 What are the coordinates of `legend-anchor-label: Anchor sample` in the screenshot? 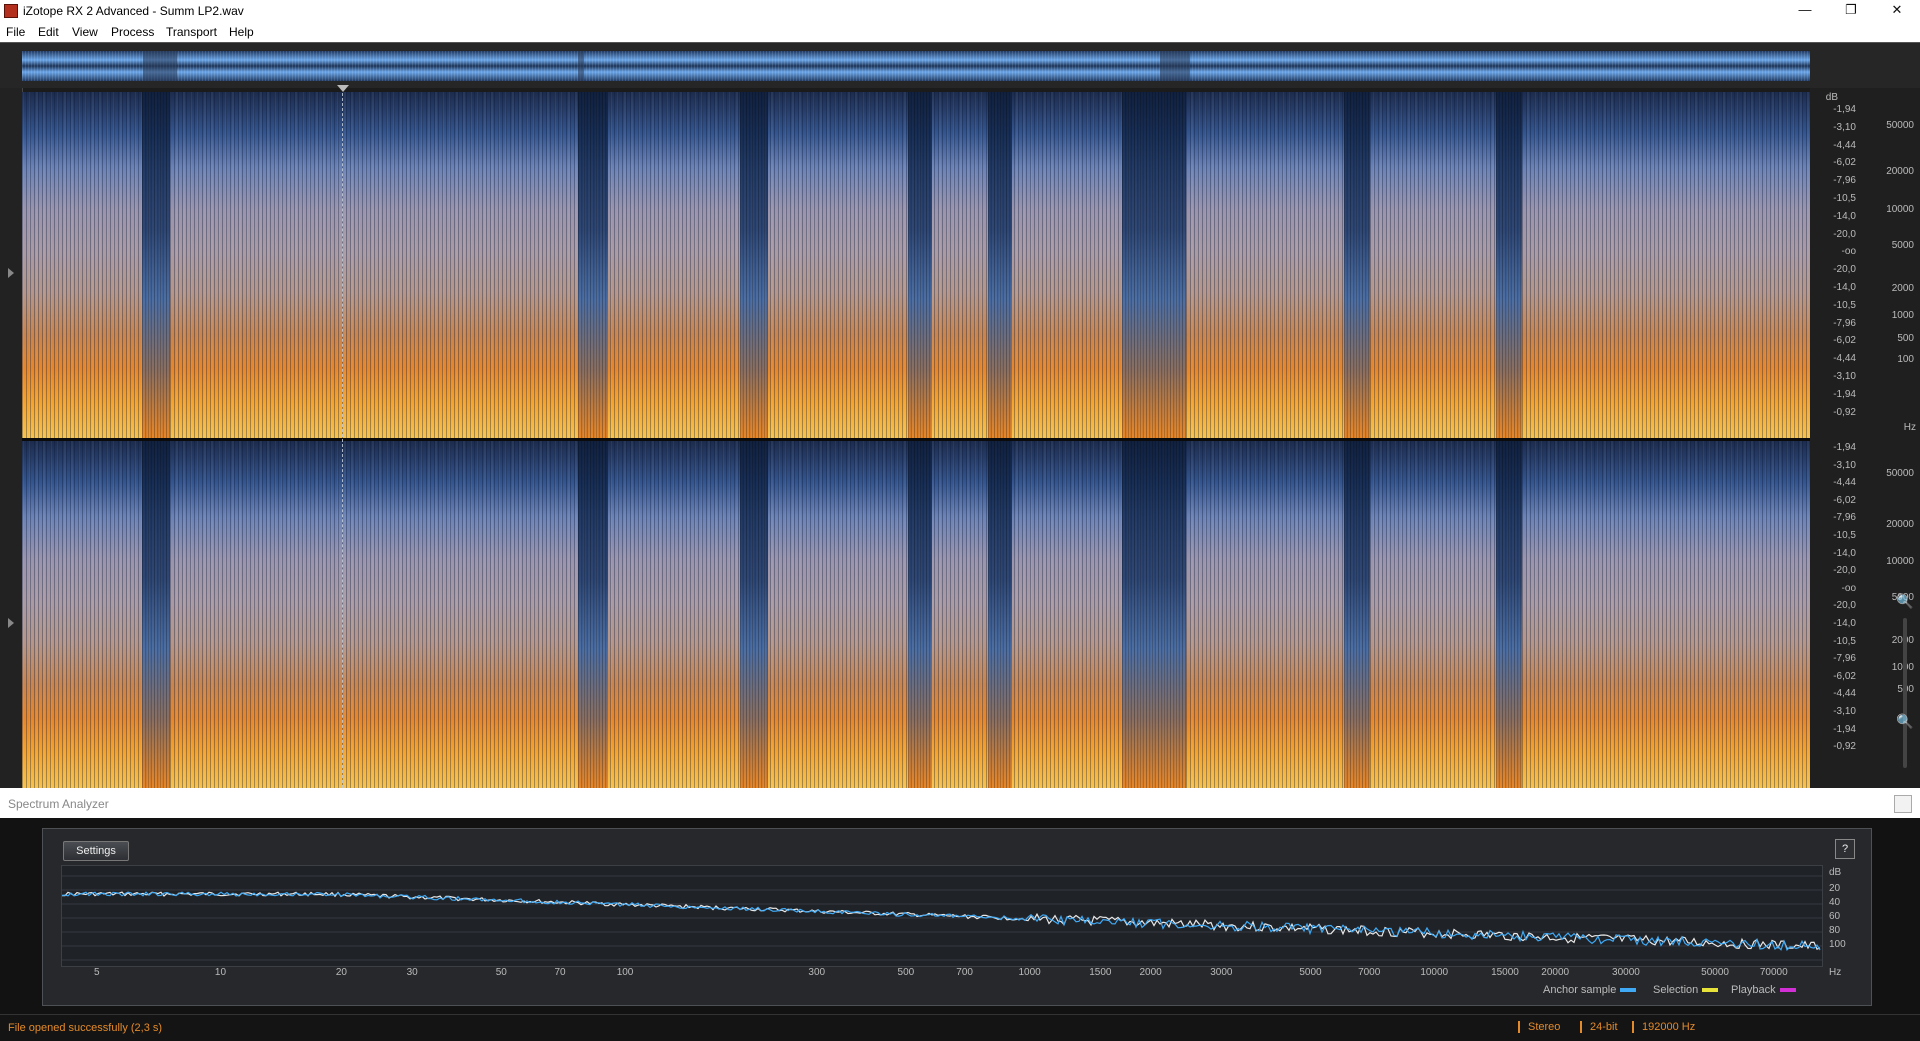 It's located at (1580, 990).